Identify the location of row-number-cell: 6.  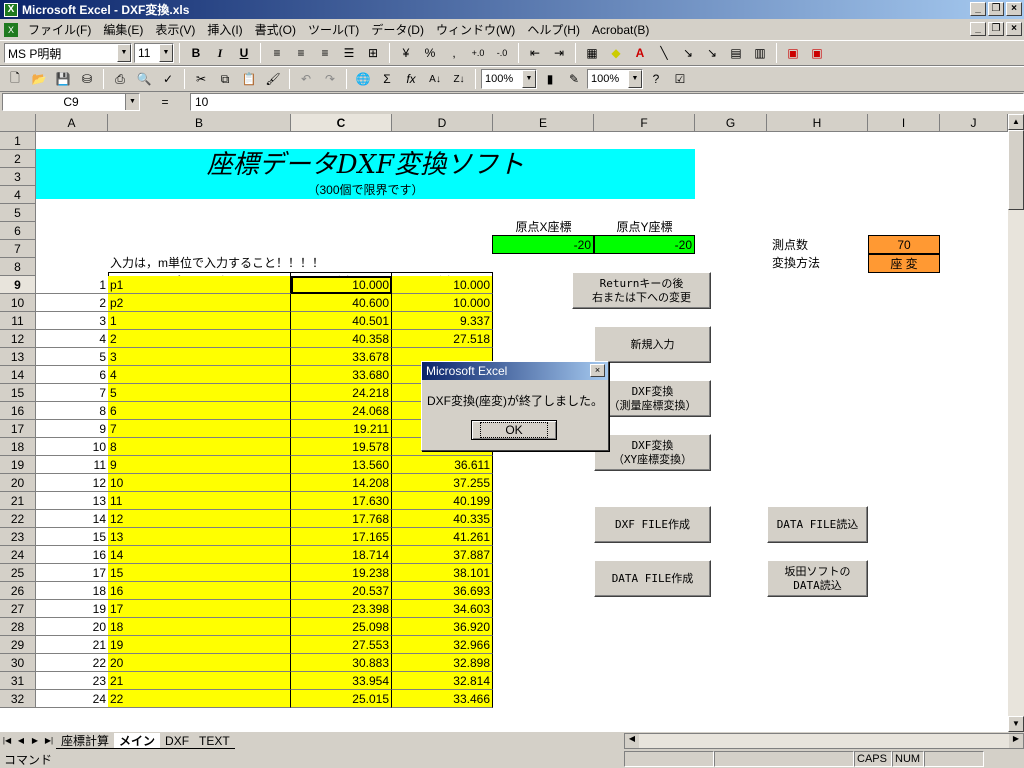
(72, 375).